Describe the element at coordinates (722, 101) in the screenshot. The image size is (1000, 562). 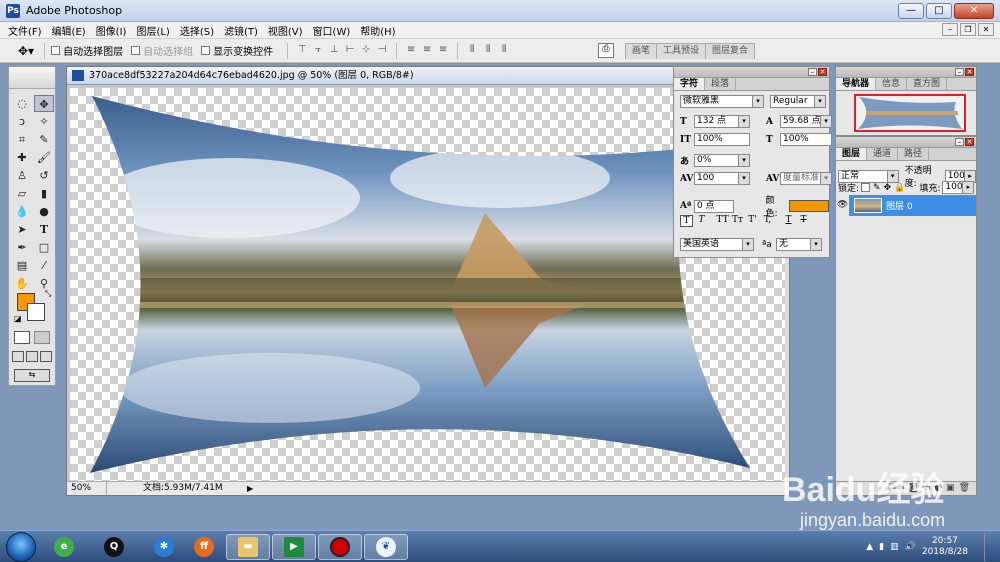
I see `font-family-select: 微软雅黑 ▾` at that location.